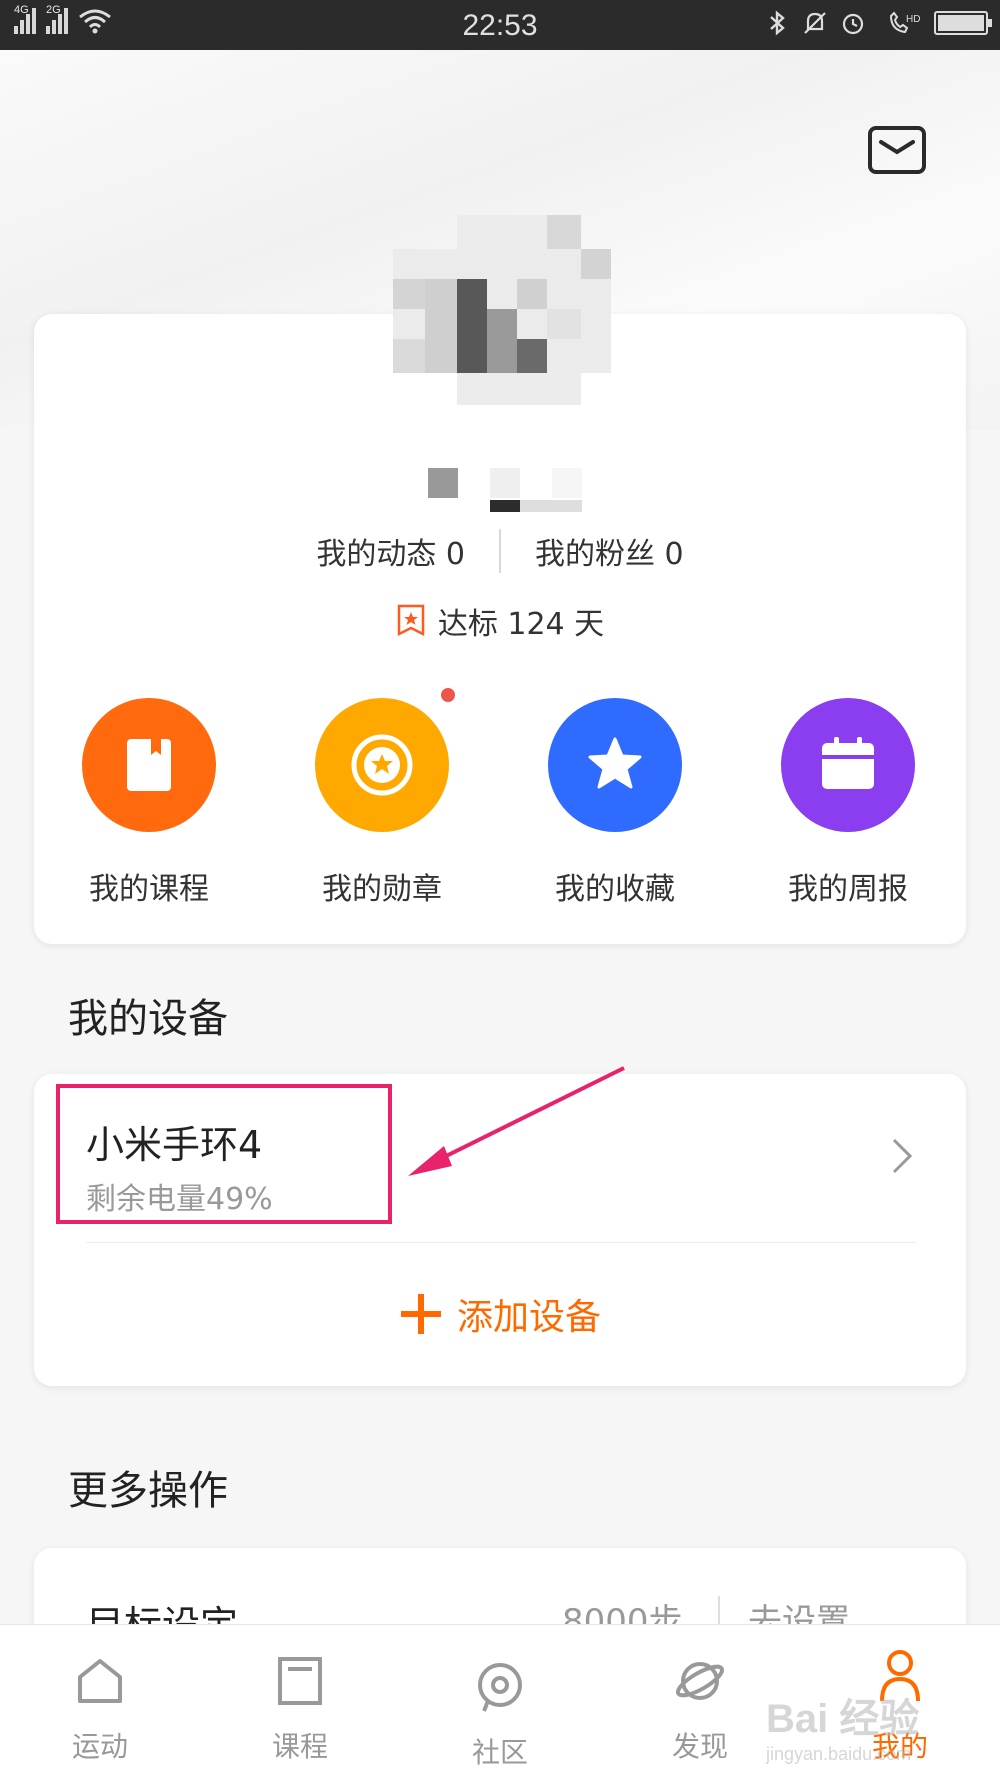  I want to click on devices-section-title: 我的设备, so click(148, 1019).